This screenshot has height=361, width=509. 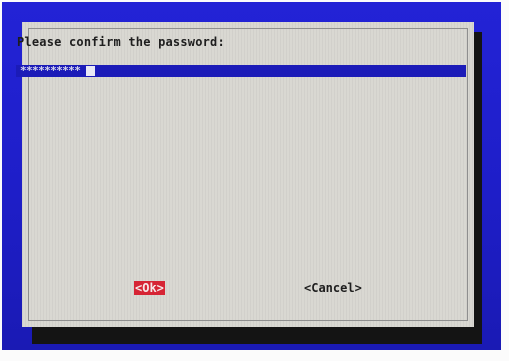 I want to click on ok-button: <Ok>, so click(x=149, y=288).